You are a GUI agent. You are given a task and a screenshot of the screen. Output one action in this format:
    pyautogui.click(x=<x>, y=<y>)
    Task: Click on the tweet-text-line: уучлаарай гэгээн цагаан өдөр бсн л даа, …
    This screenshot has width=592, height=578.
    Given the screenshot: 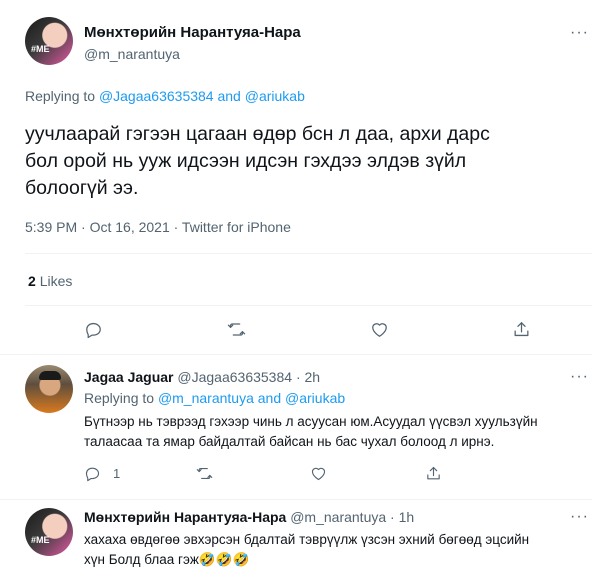 What is the action you would take?
    pyautogui.click(x=257, y=134)
    